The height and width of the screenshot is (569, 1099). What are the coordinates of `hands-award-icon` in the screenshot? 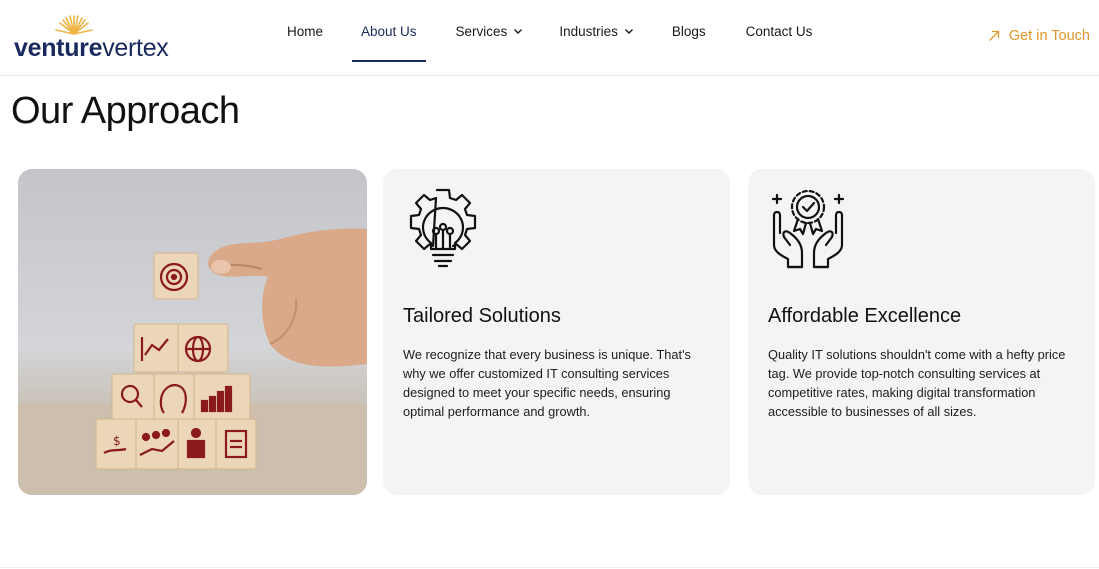 It's located at (808, 229).